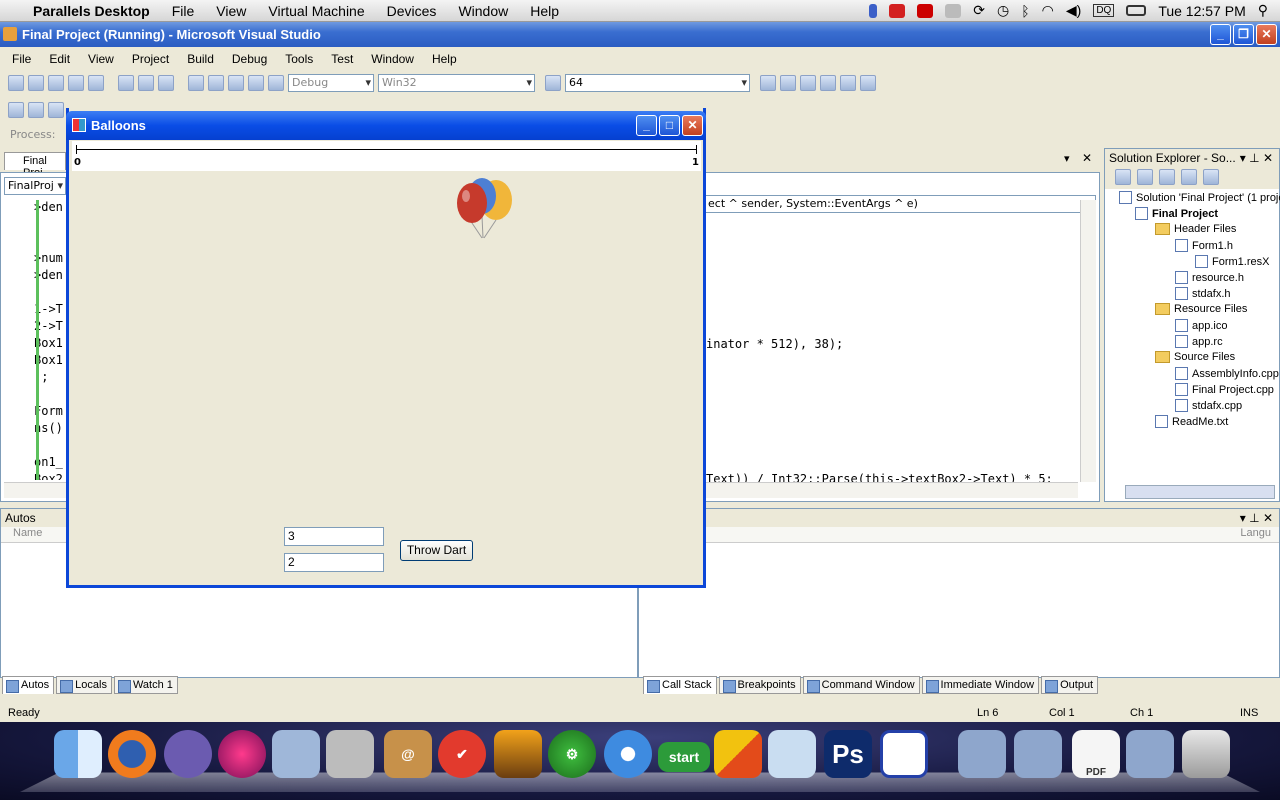  What do you see at coordinates (657, 83) in the screenshot?
I see `find-combo: 64` at bounding box center [657, 83].